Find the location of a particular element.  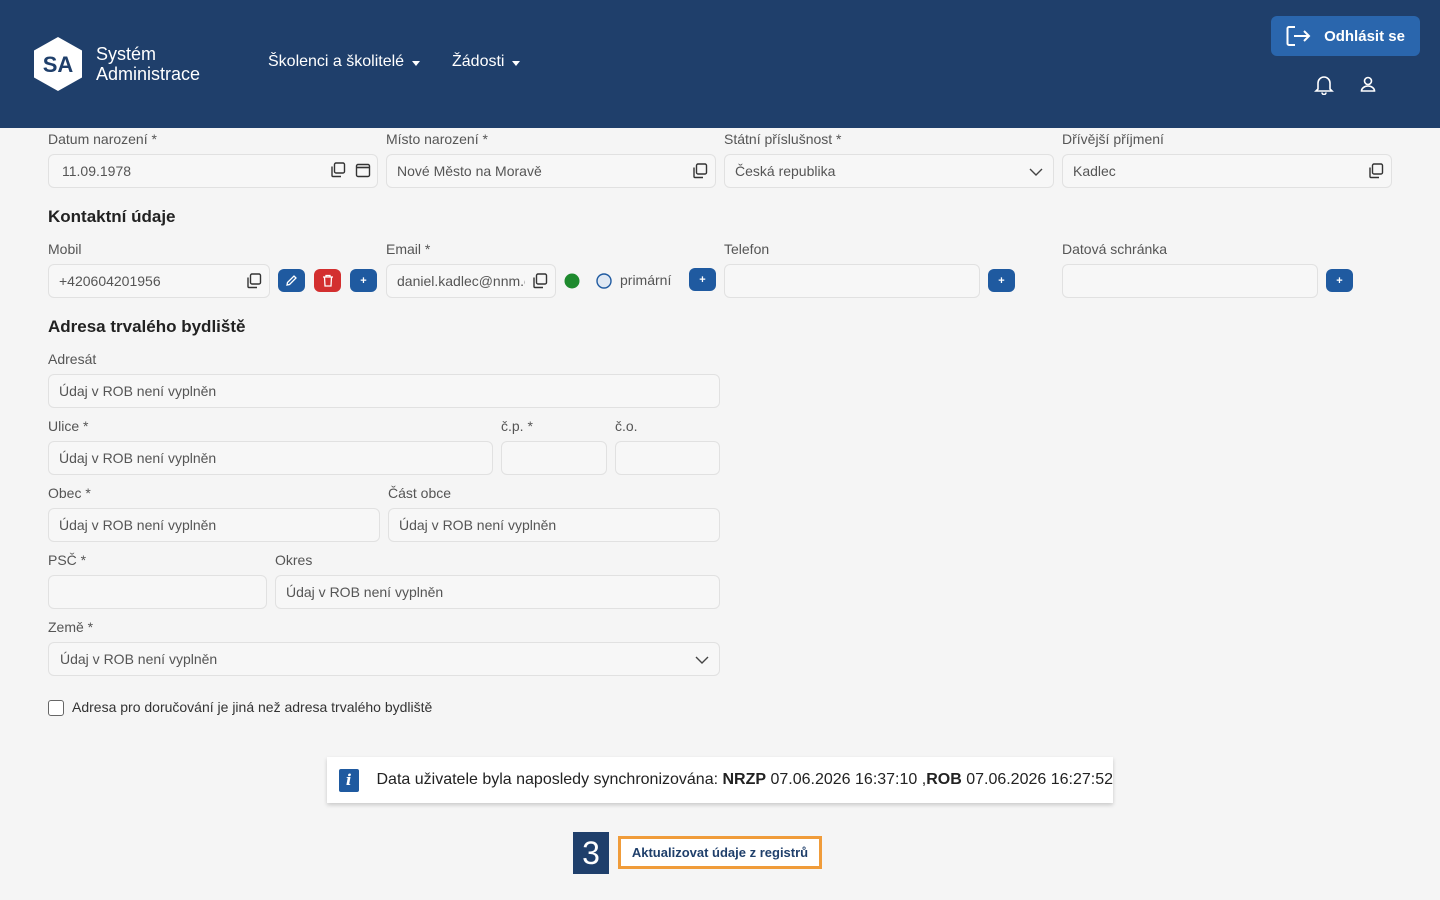

street-value: Údaj v ROB není vyplněn is located at coordinates (138, 458).